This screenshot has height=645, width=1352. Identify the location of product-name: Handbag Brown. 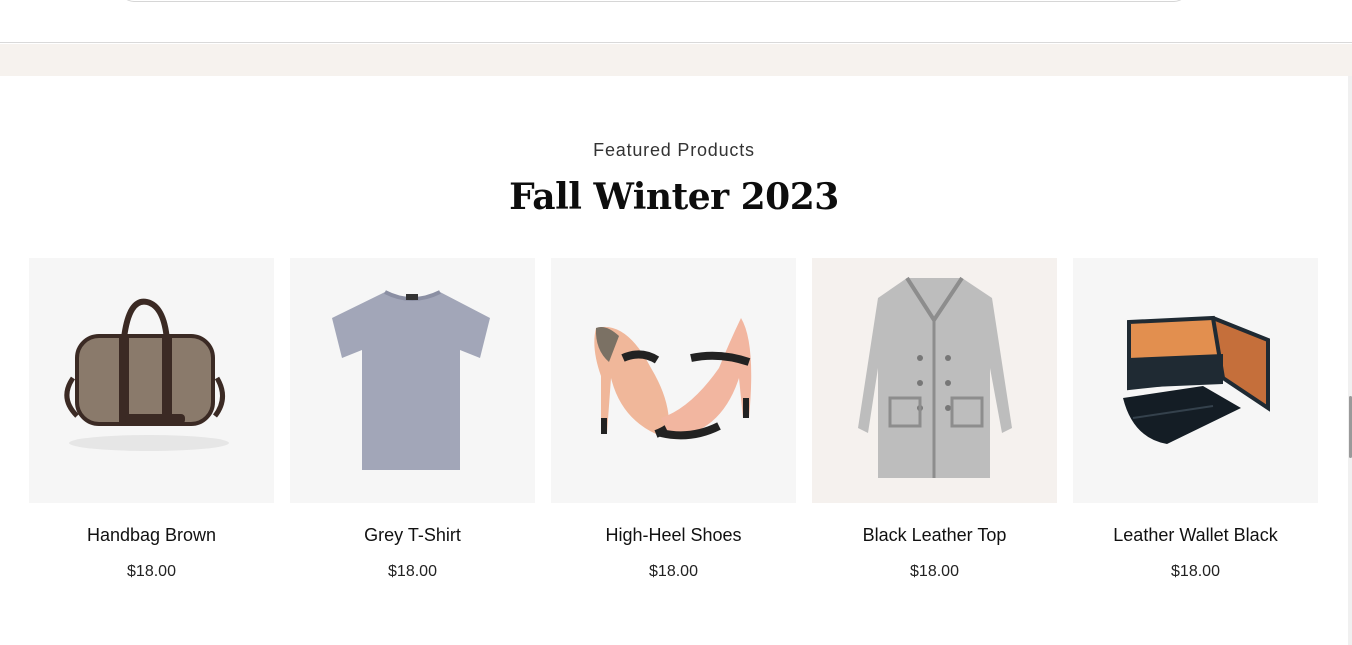
(151, 535).